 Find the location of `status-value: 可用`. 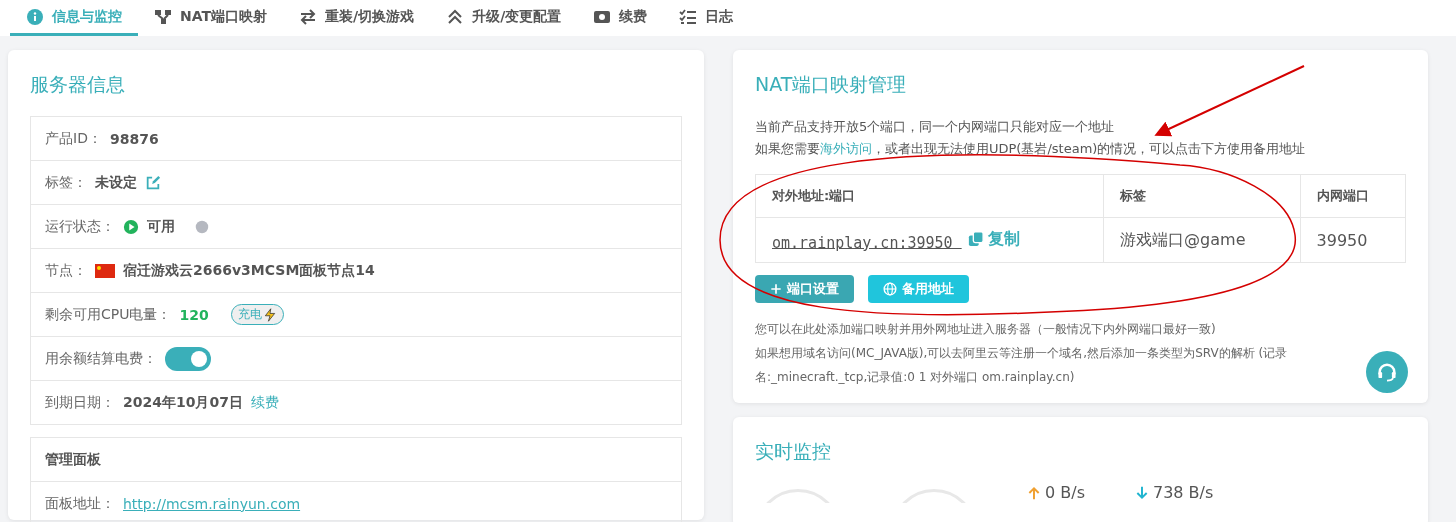

status-value: 可用 is located at coordinates (161, 226).